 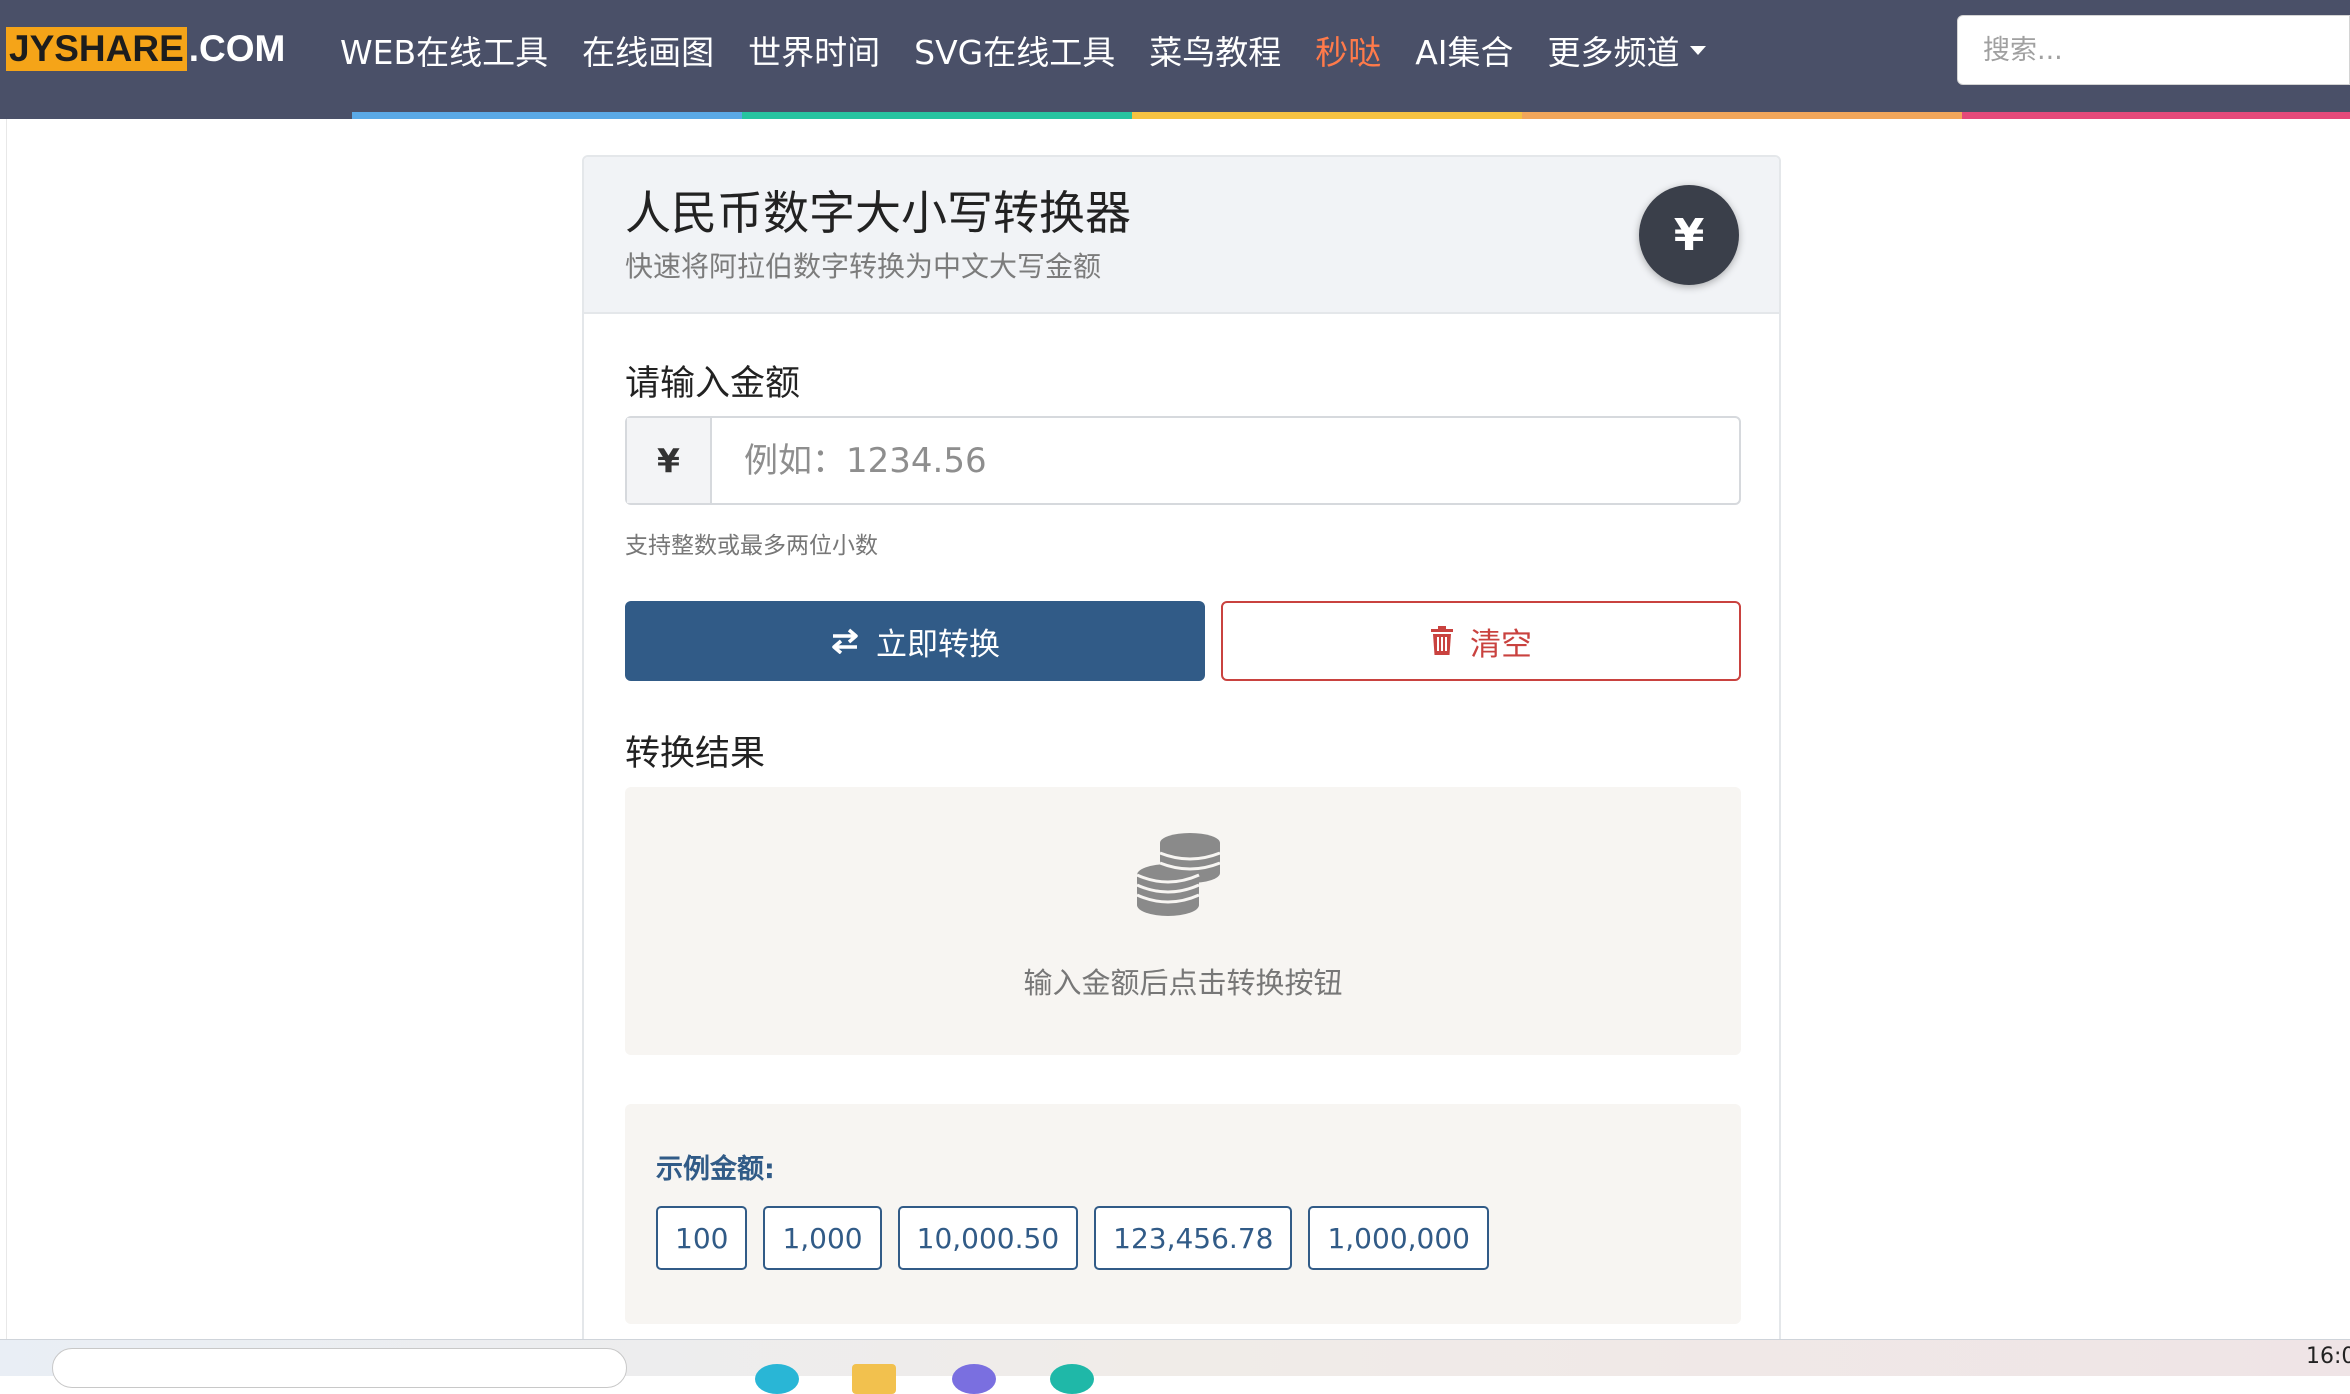 What do you see at coordinates (1501, 644) in the screenshot?
I see `clear-button-label: 清空` at bounding box center [1501, 644].